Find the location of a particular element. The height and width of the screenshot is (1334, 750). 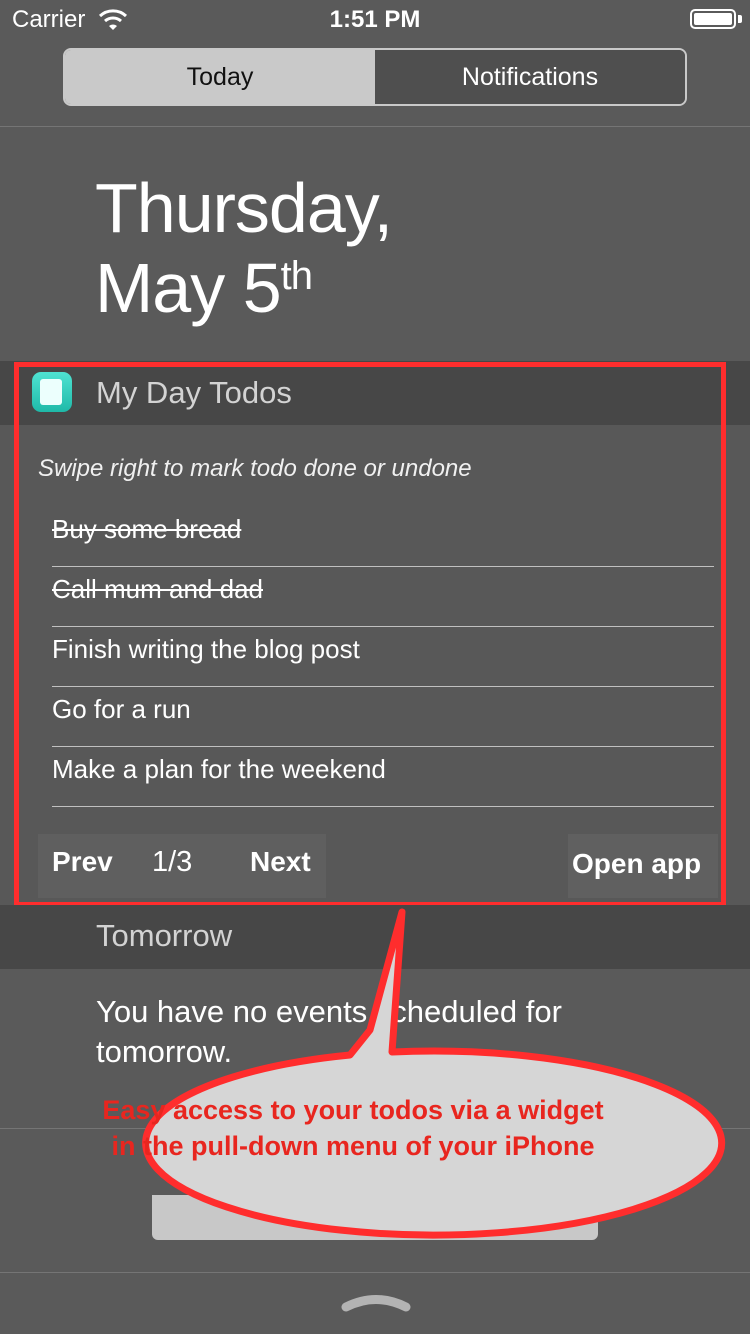

battery-nub is located at coordinates (740, 19).